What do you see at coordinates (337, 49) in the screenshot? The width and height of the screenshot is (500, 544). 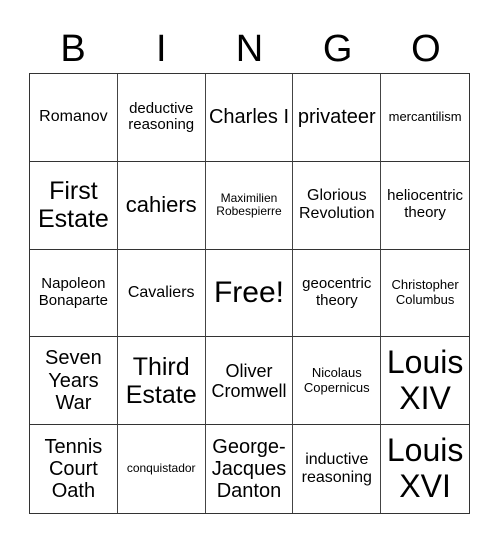 I see `header-letter-g: G` at bounding box center [337, 49].